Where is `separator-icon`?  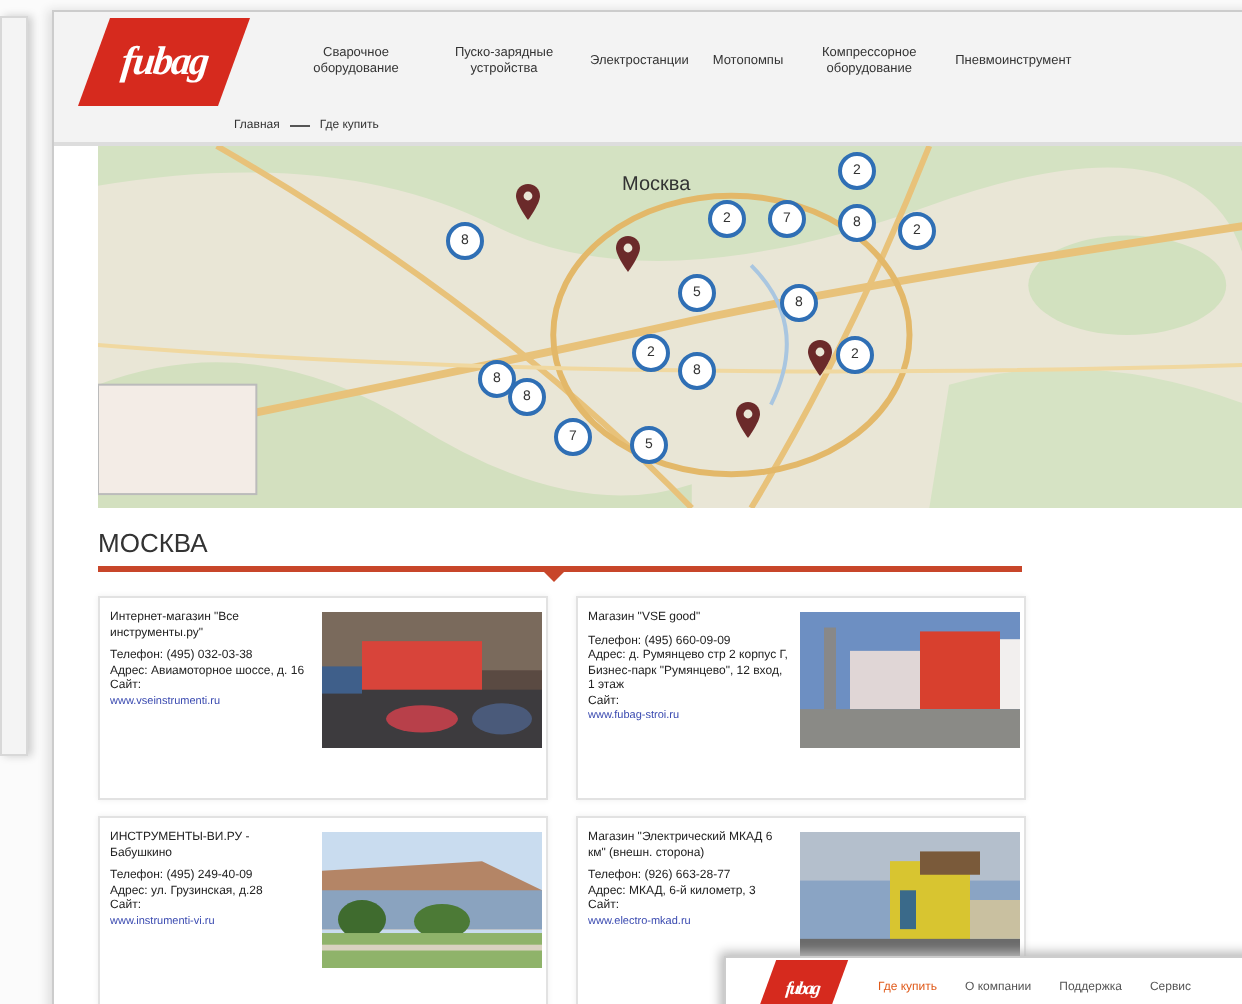
separator-icon is located at coordinates (299, 126).